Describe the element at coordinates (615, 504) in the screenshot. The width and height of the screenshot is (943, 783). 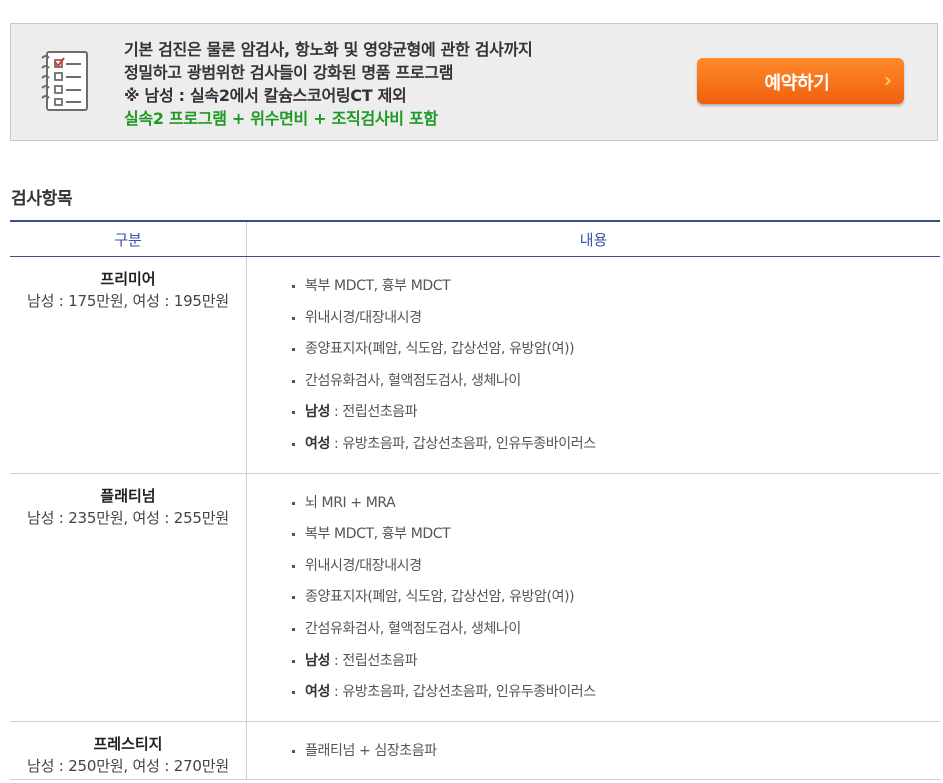
I see `list-item: 뇌 MRI + MRA` at that location.